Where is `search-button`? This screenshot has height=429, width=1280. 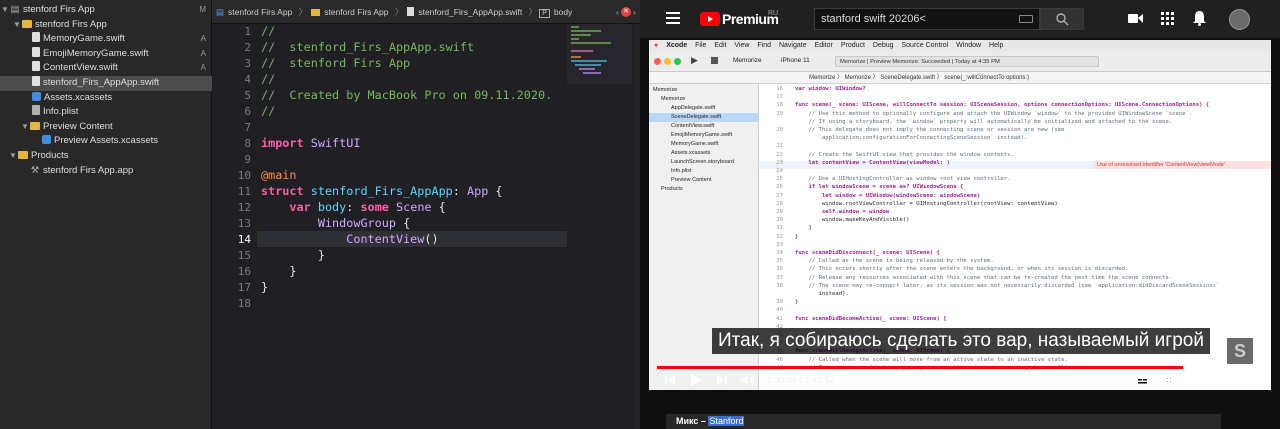
search-button is located at coordinates (1062, 19).